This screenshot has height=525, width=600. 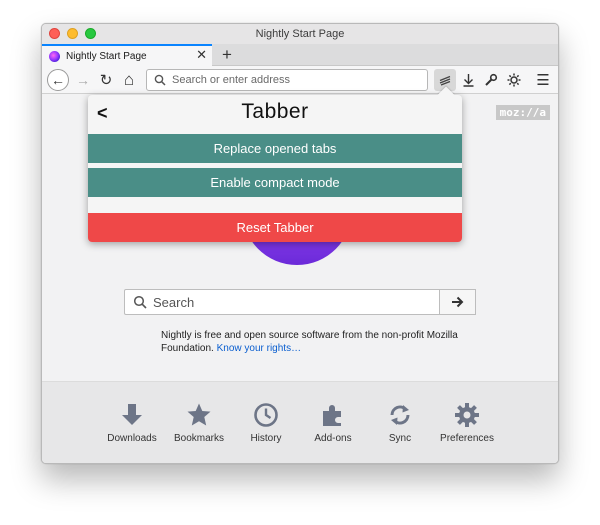 What do you see at coordinates (275, 227) in the screenshot?
I see `reset-tabber-button: Reset Tabber` at bounding box center [275, 227].